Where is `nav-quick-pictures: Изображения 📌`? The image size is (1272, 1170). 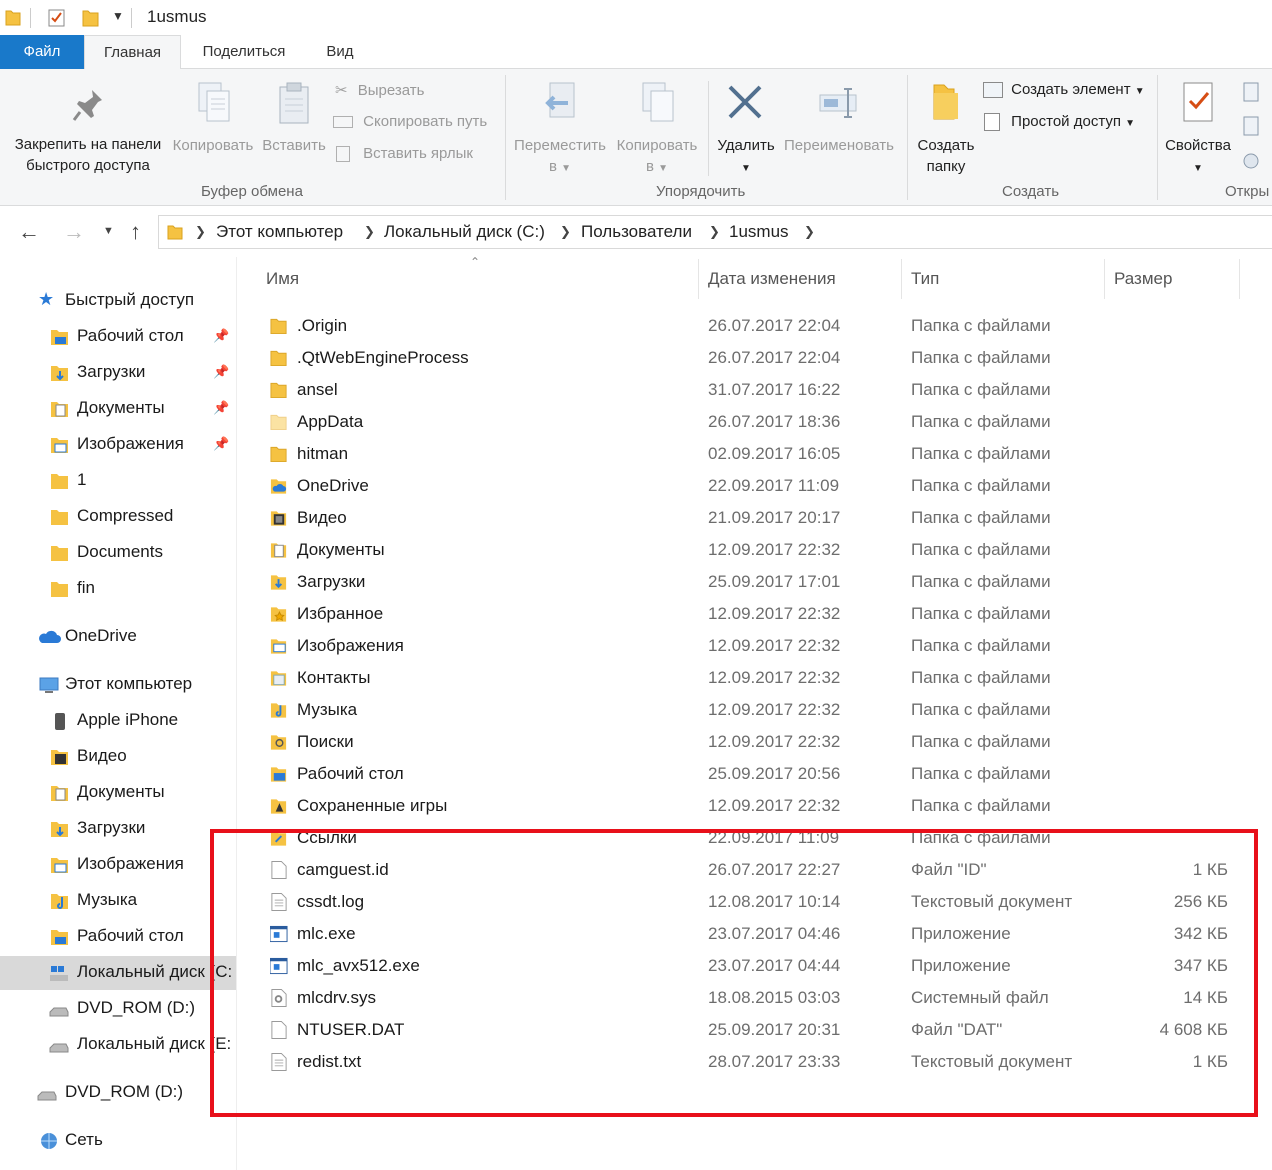
nav-quick-pictures: Изображения 📌 is located at coordinates (118, 445).